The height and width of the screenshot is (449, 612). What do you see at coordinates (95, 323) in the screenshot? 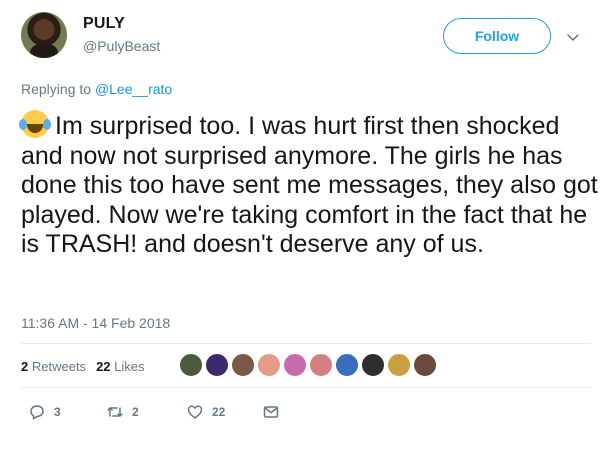
I see `tweet-timestamp: 11:36 AM - 14 Feb 2018` at bounding box center [95, 323].